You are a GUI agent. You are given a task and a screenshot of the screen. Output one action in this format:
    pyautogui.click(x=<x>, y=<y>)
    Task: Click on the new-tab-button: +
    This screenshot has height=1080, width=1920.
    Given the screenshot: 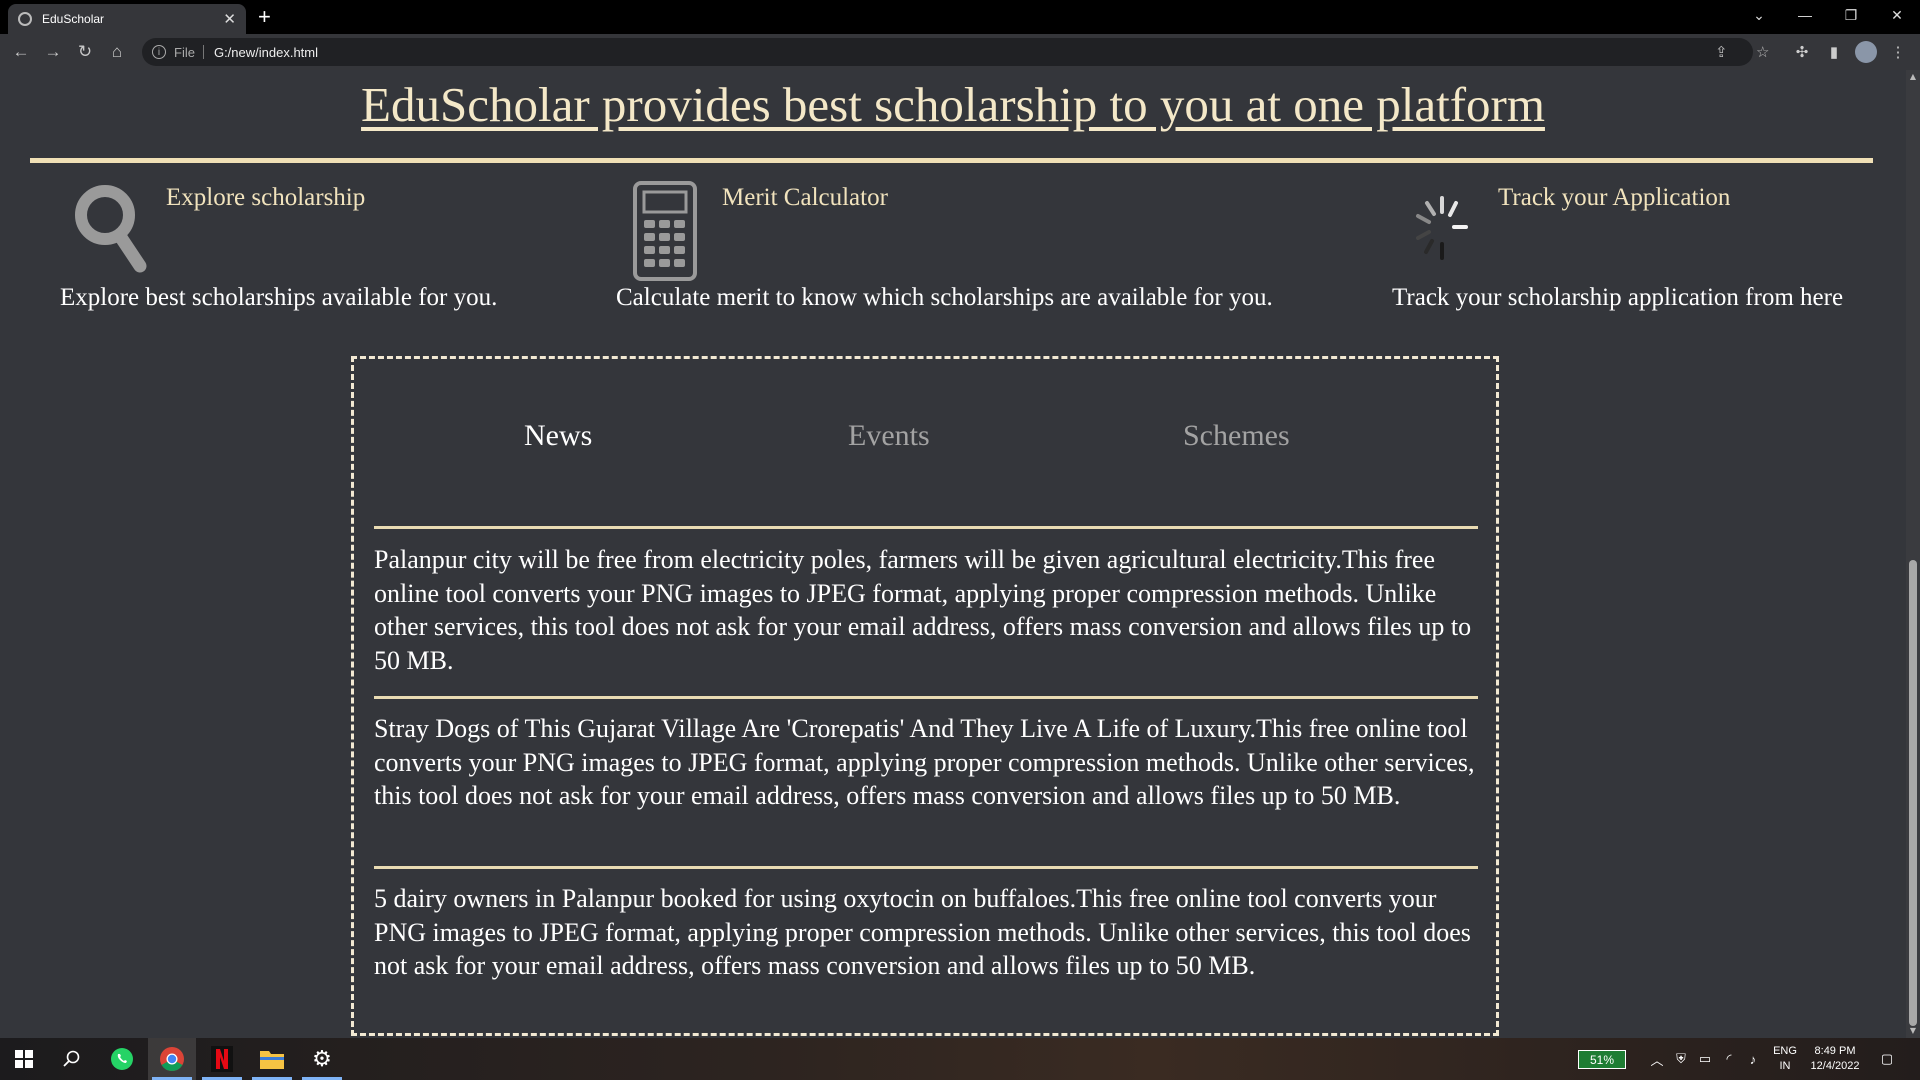 What is the action you would take?
    pyautogui.click(x=264, y=17)
    